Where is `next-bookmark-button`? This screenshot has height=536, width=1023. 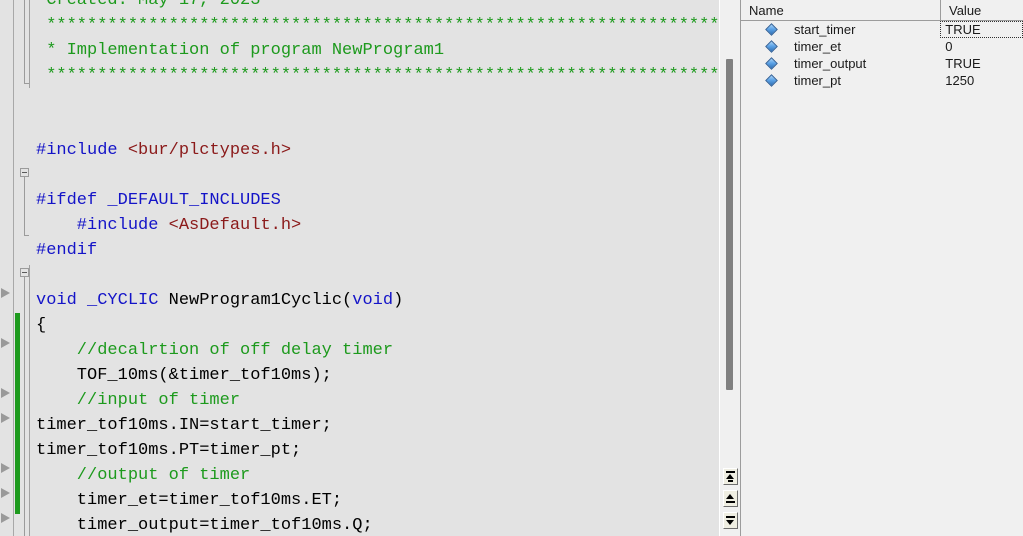
next-bookmark-button is located at coordinates (730, 520).